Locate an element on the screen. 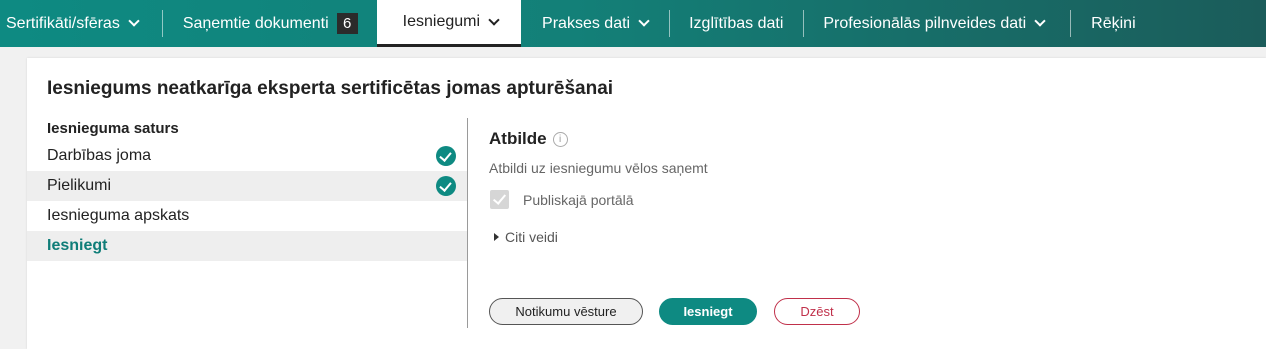 This screenshot has width=1266, height=349. count-badge: 6 is located at coordinates (347, 23).